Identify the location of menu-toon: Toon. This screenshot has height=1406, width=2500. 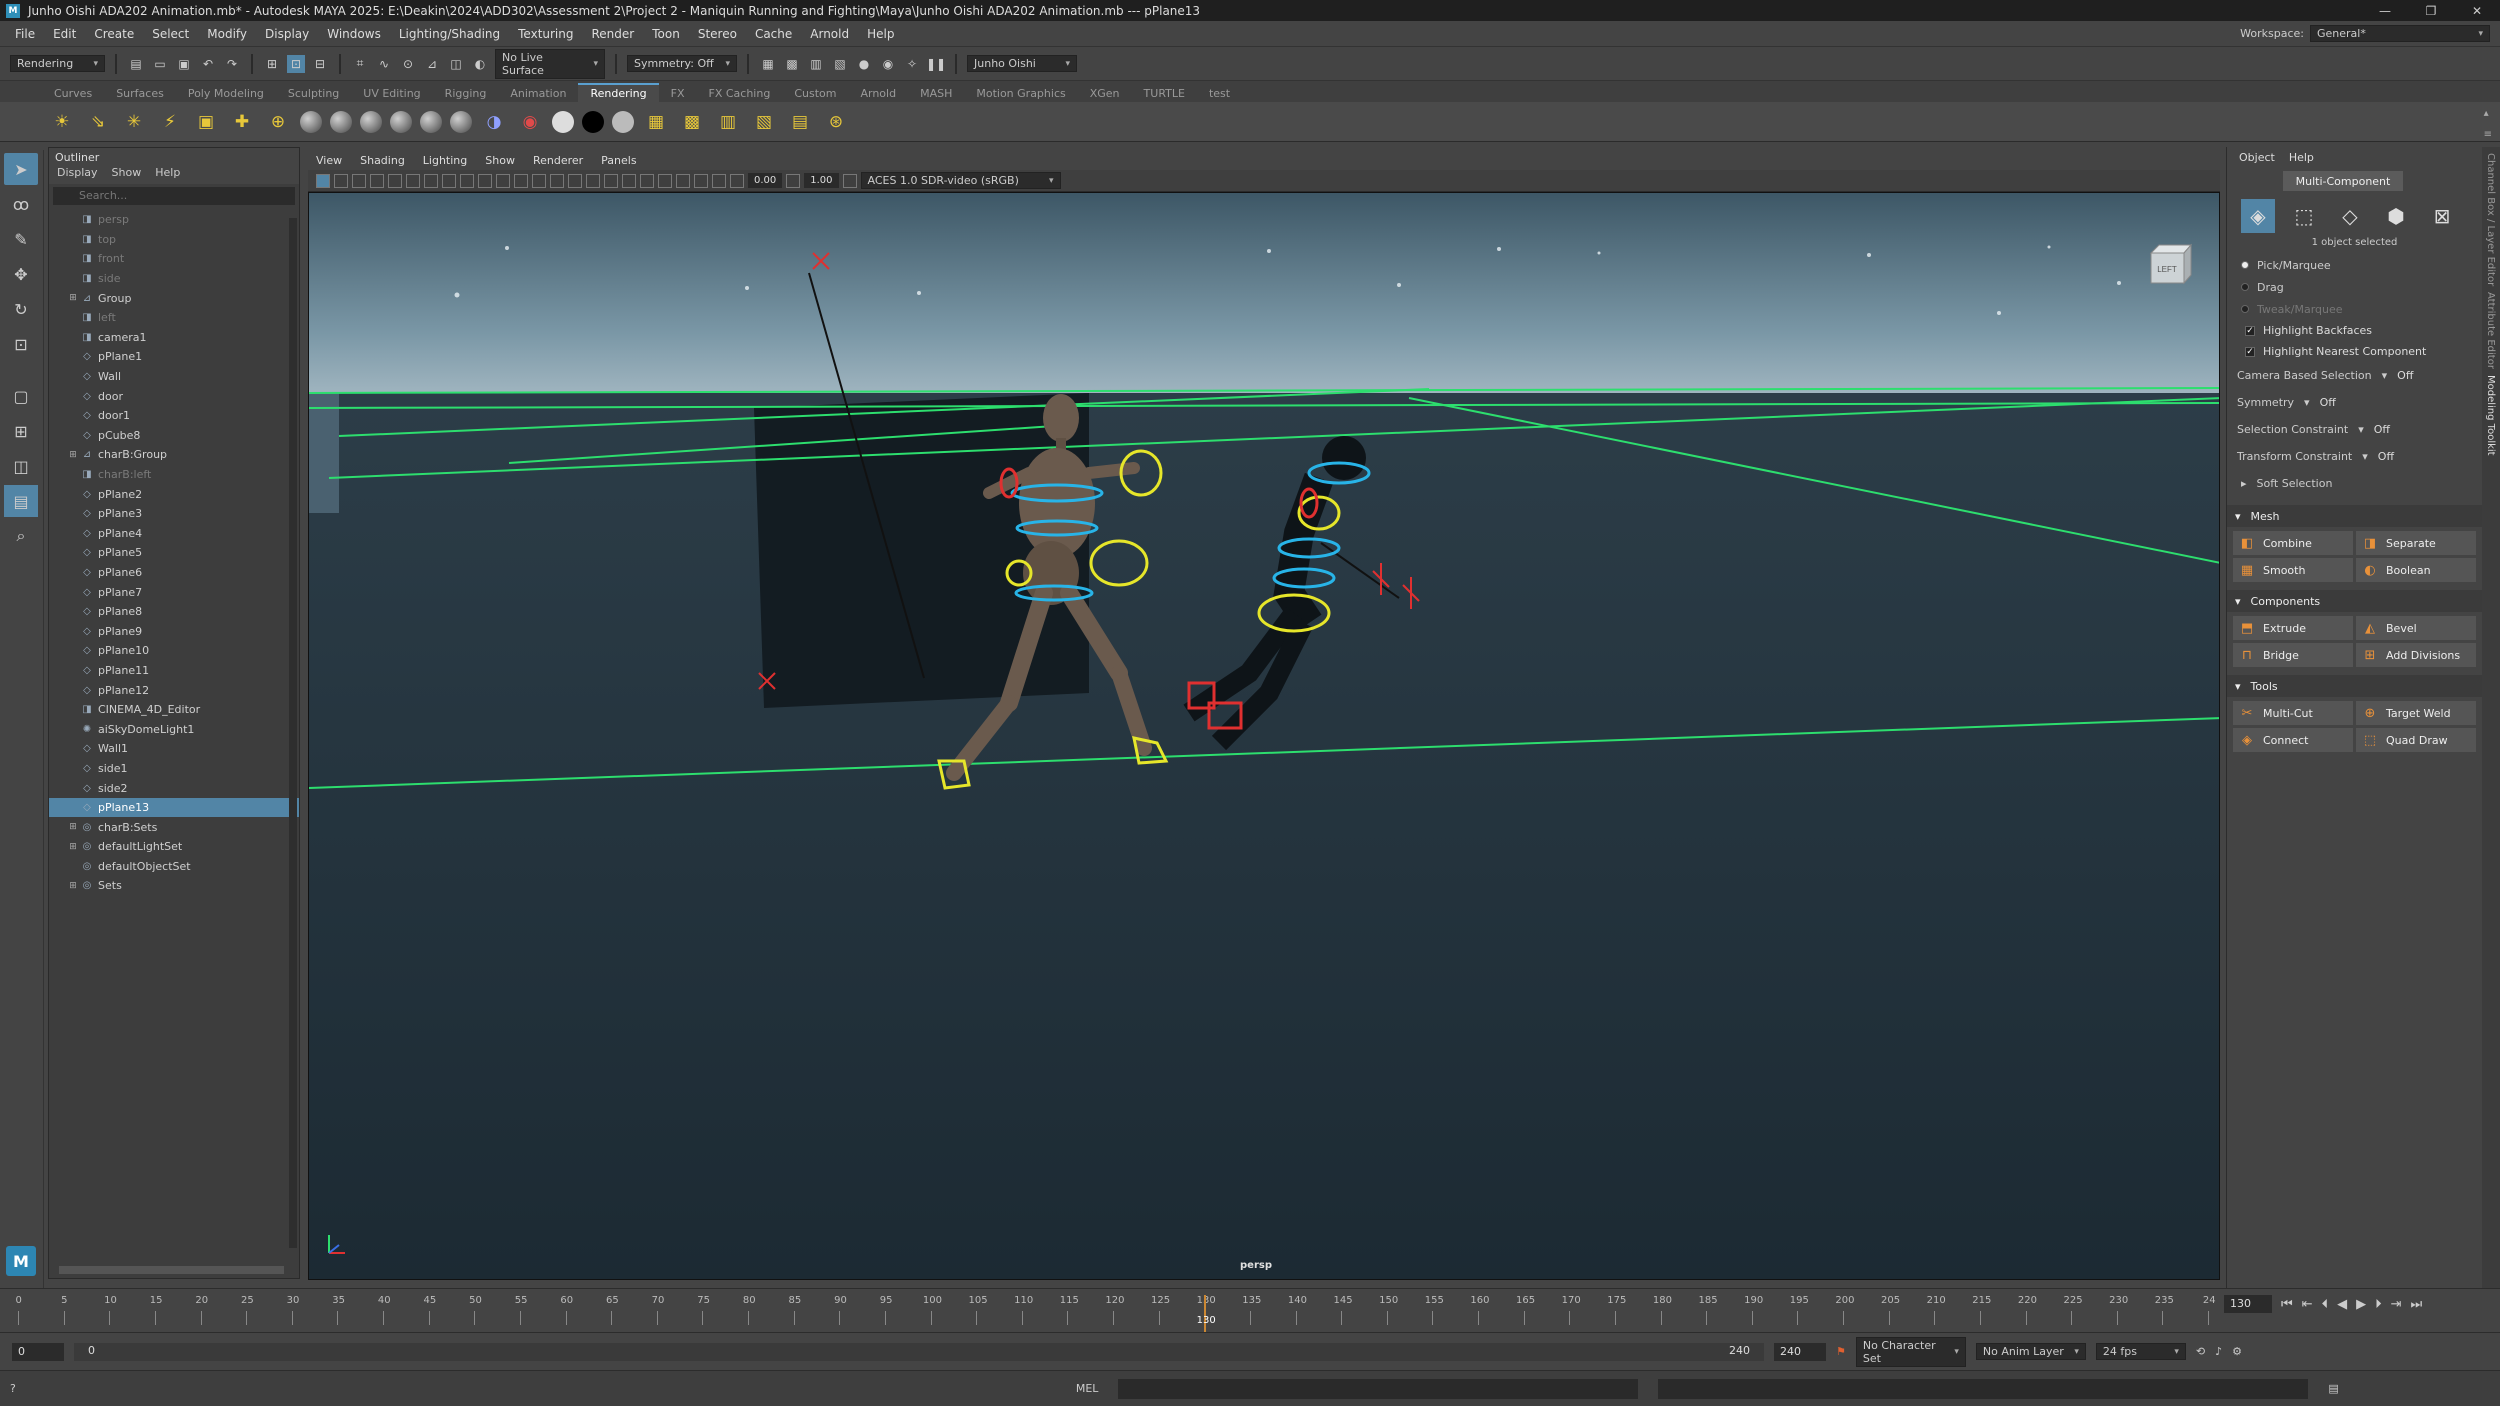
(666, 34).